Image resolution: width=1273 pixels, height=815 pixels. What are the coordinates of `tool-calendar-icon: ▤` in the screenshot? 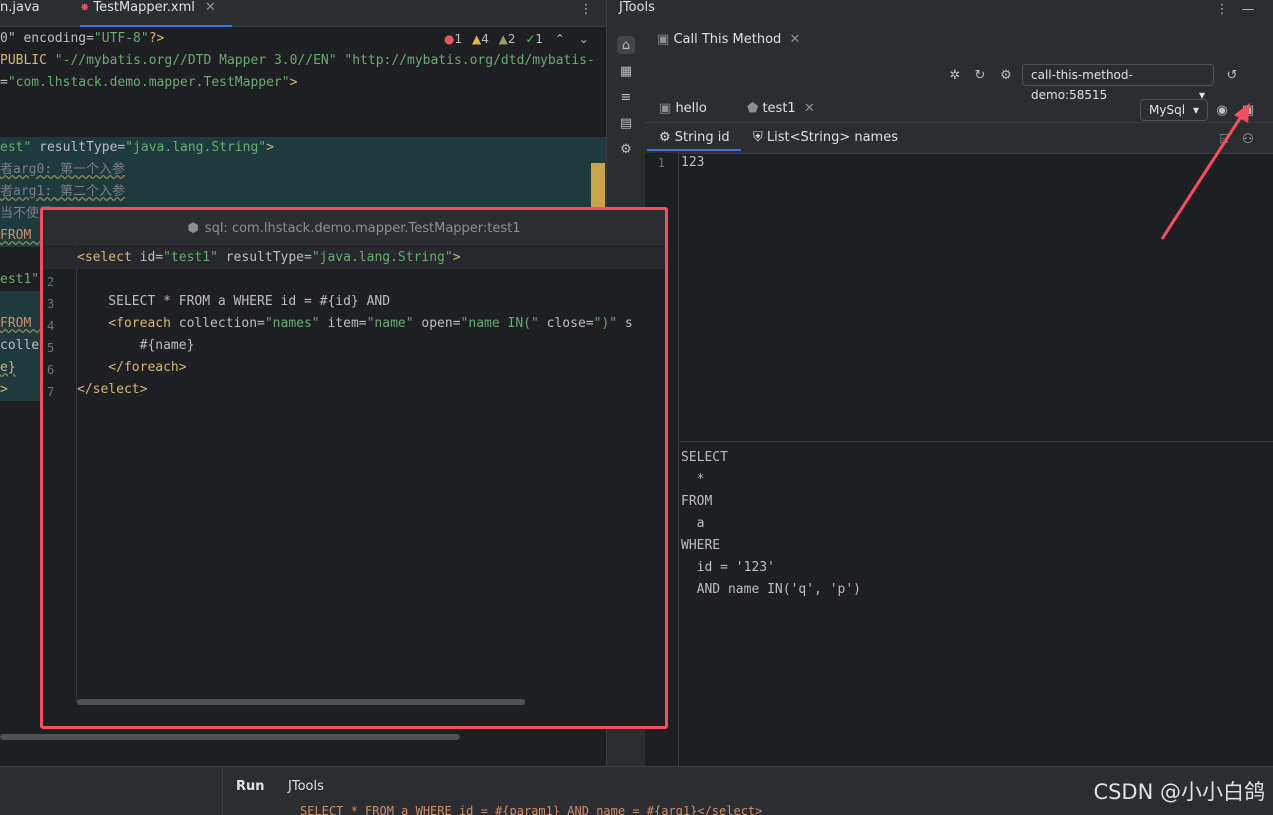 It's located at (626, 123).